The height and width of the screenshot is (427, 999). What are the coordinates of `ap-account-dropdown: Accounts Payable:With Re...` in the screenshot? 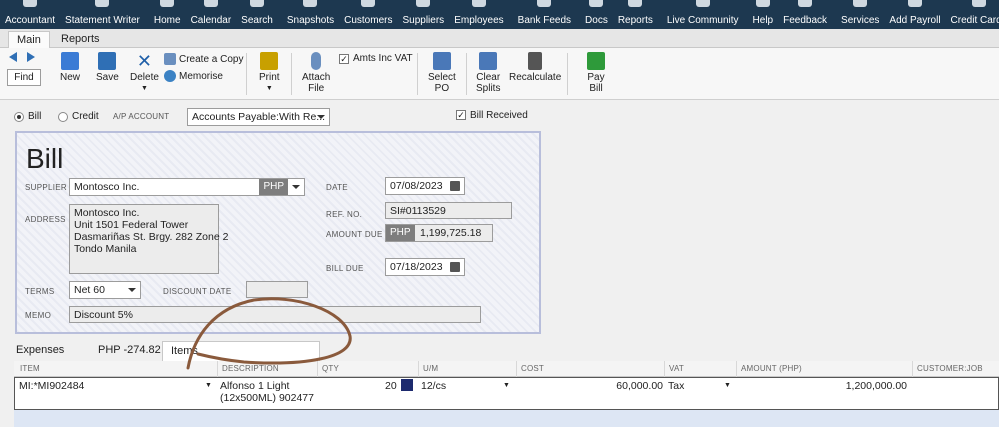 It's located at (258, 117).